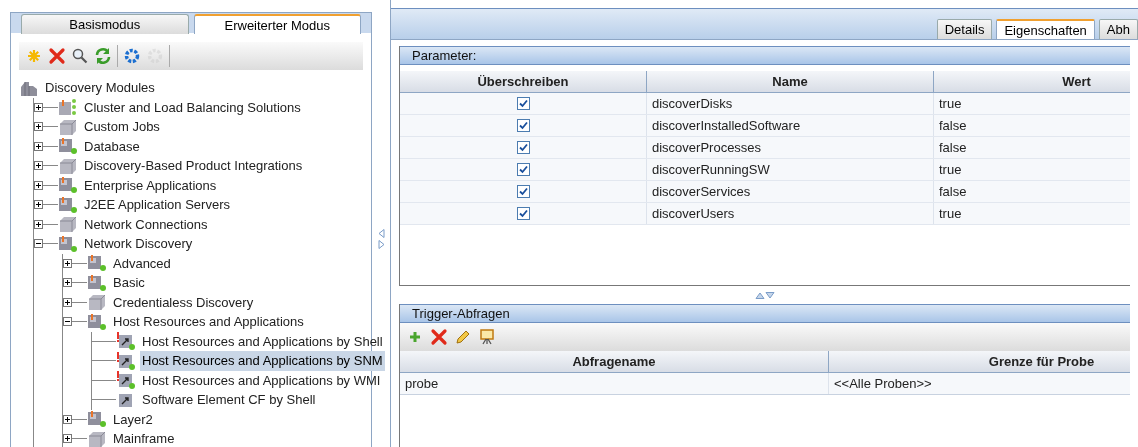 Image resolution: width=1138 pixels, height=447 pixels. Describe the element at coordinates (144, 438) in the screenshot. I see `tree-item: Mainframe` at that location.